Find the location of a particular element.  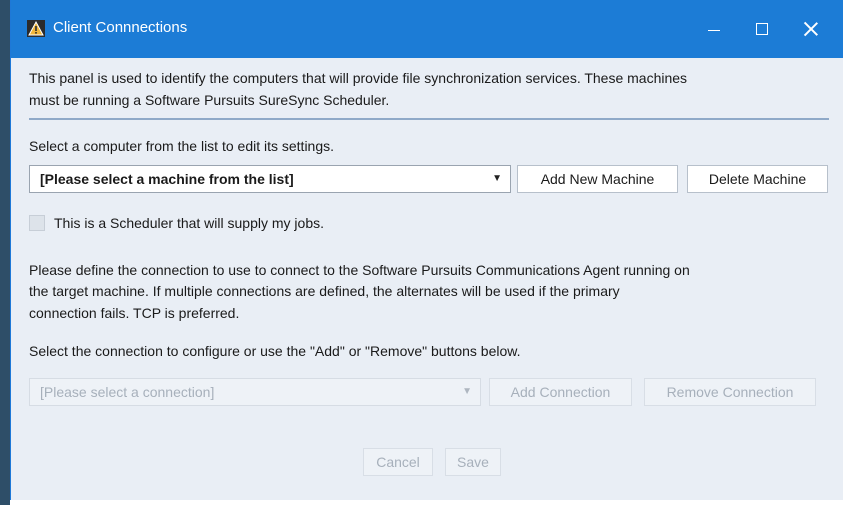

close-icon is located at coordinates (811, 29).